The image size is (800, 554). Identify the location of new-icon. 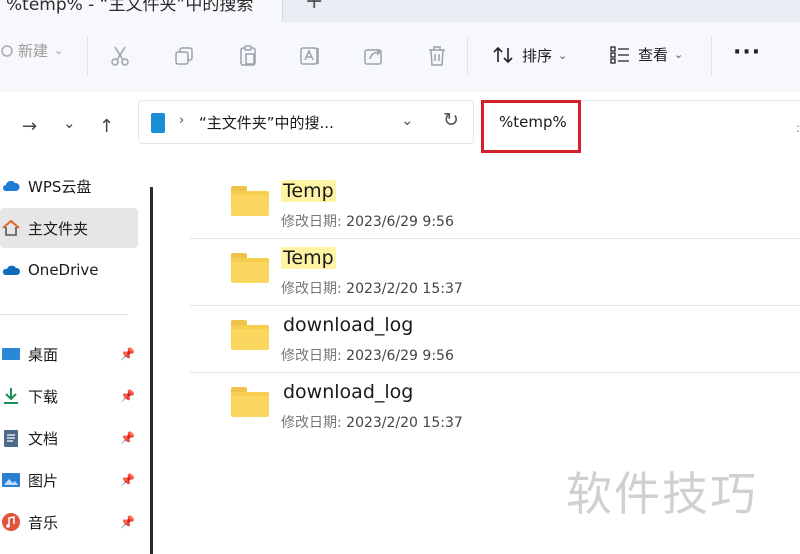
(7, 50).